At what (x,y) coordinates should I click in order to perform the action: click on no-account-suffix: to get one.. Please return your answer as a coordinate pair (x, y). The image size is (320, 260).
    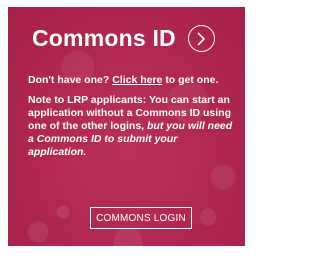
    Looking at the image, I should click on (192, 80).